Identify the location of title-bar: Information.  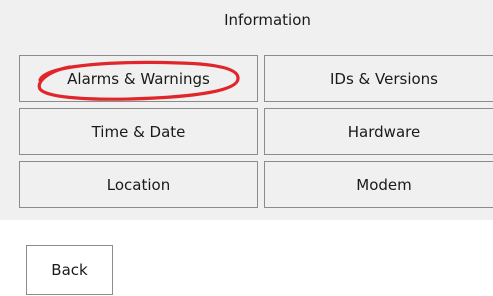
(246, 20).